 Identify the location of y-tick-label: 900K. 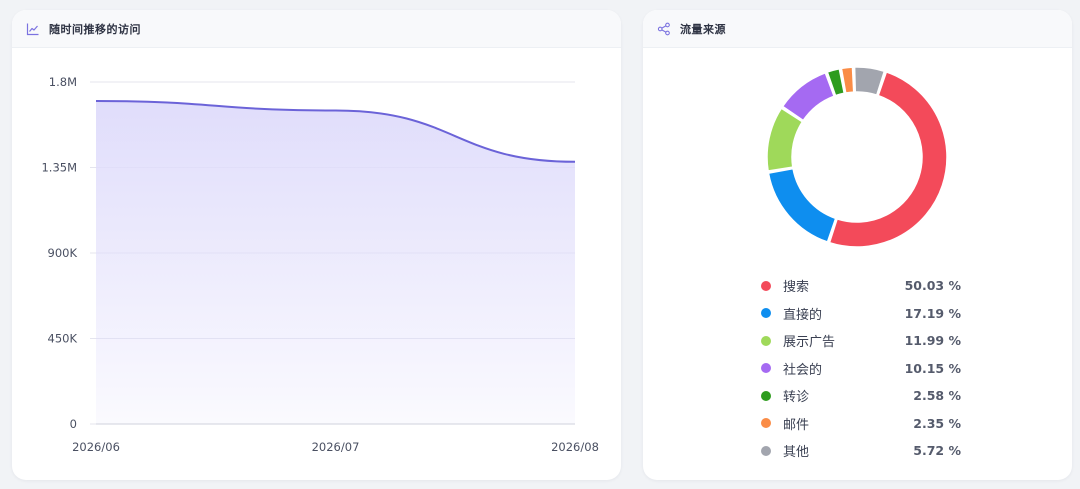
(63, 253).